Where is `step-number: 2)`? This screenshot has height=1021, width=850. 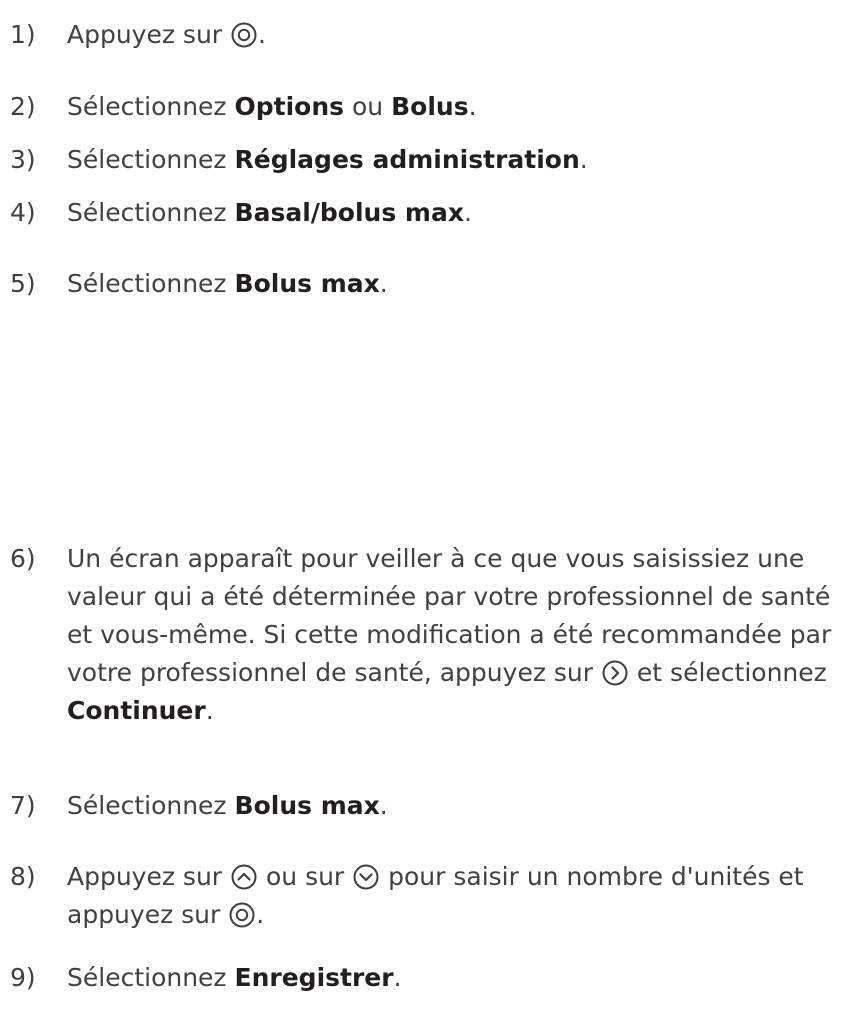
step-number: 2) is located at coordinates (23, 106).